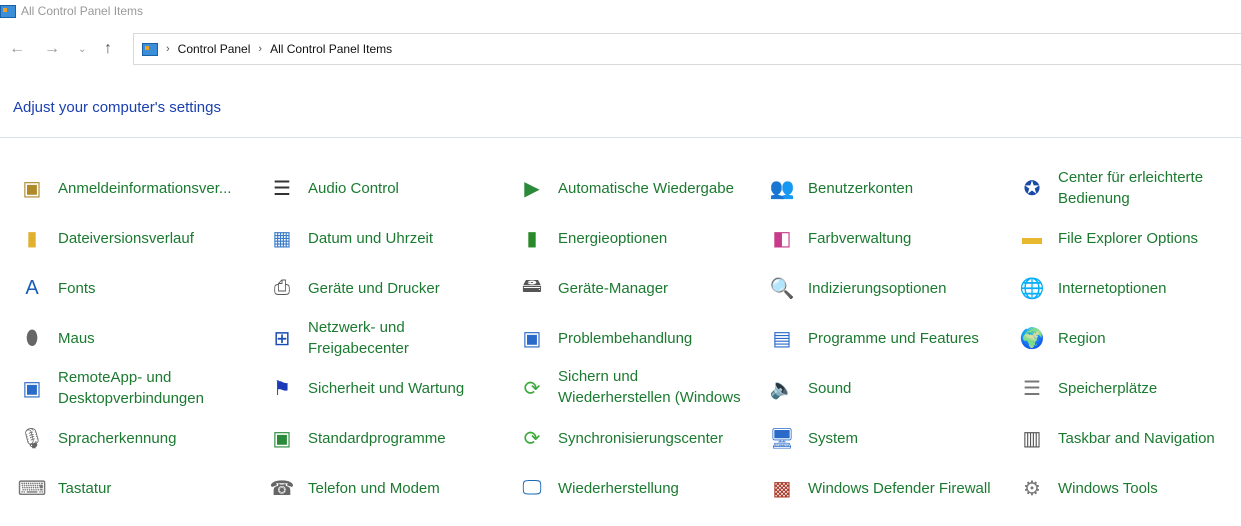  Describe the element at coordinates (282, 488) in the screenshot. I see `phone-icon: ☎` at that location.